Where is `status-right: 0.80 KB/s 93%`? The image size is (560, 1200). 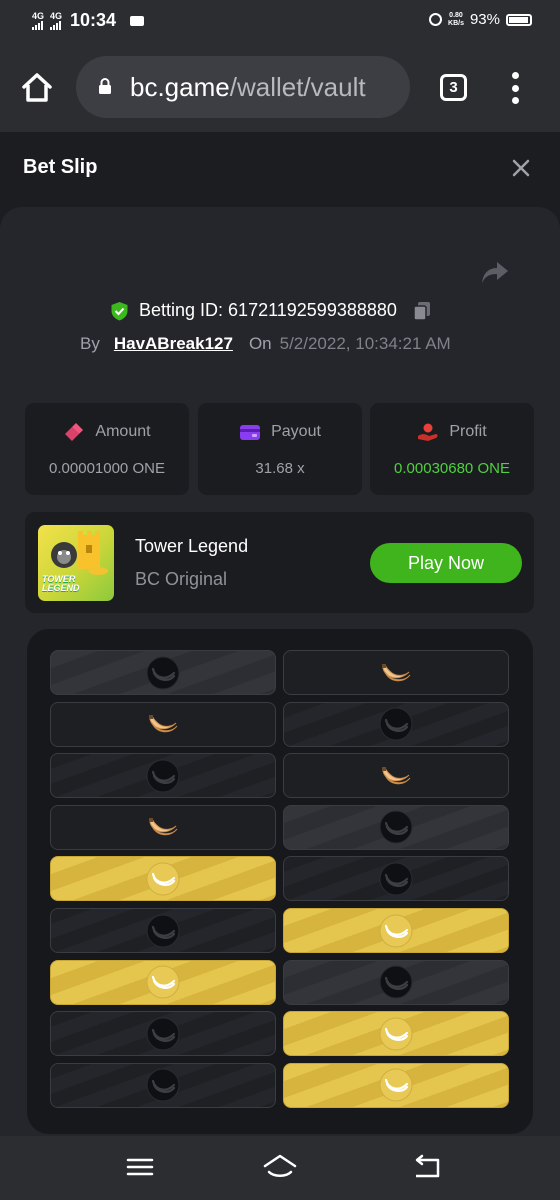
status-right: 0.80 KB/s 93% is located at coordinates (480, 19).